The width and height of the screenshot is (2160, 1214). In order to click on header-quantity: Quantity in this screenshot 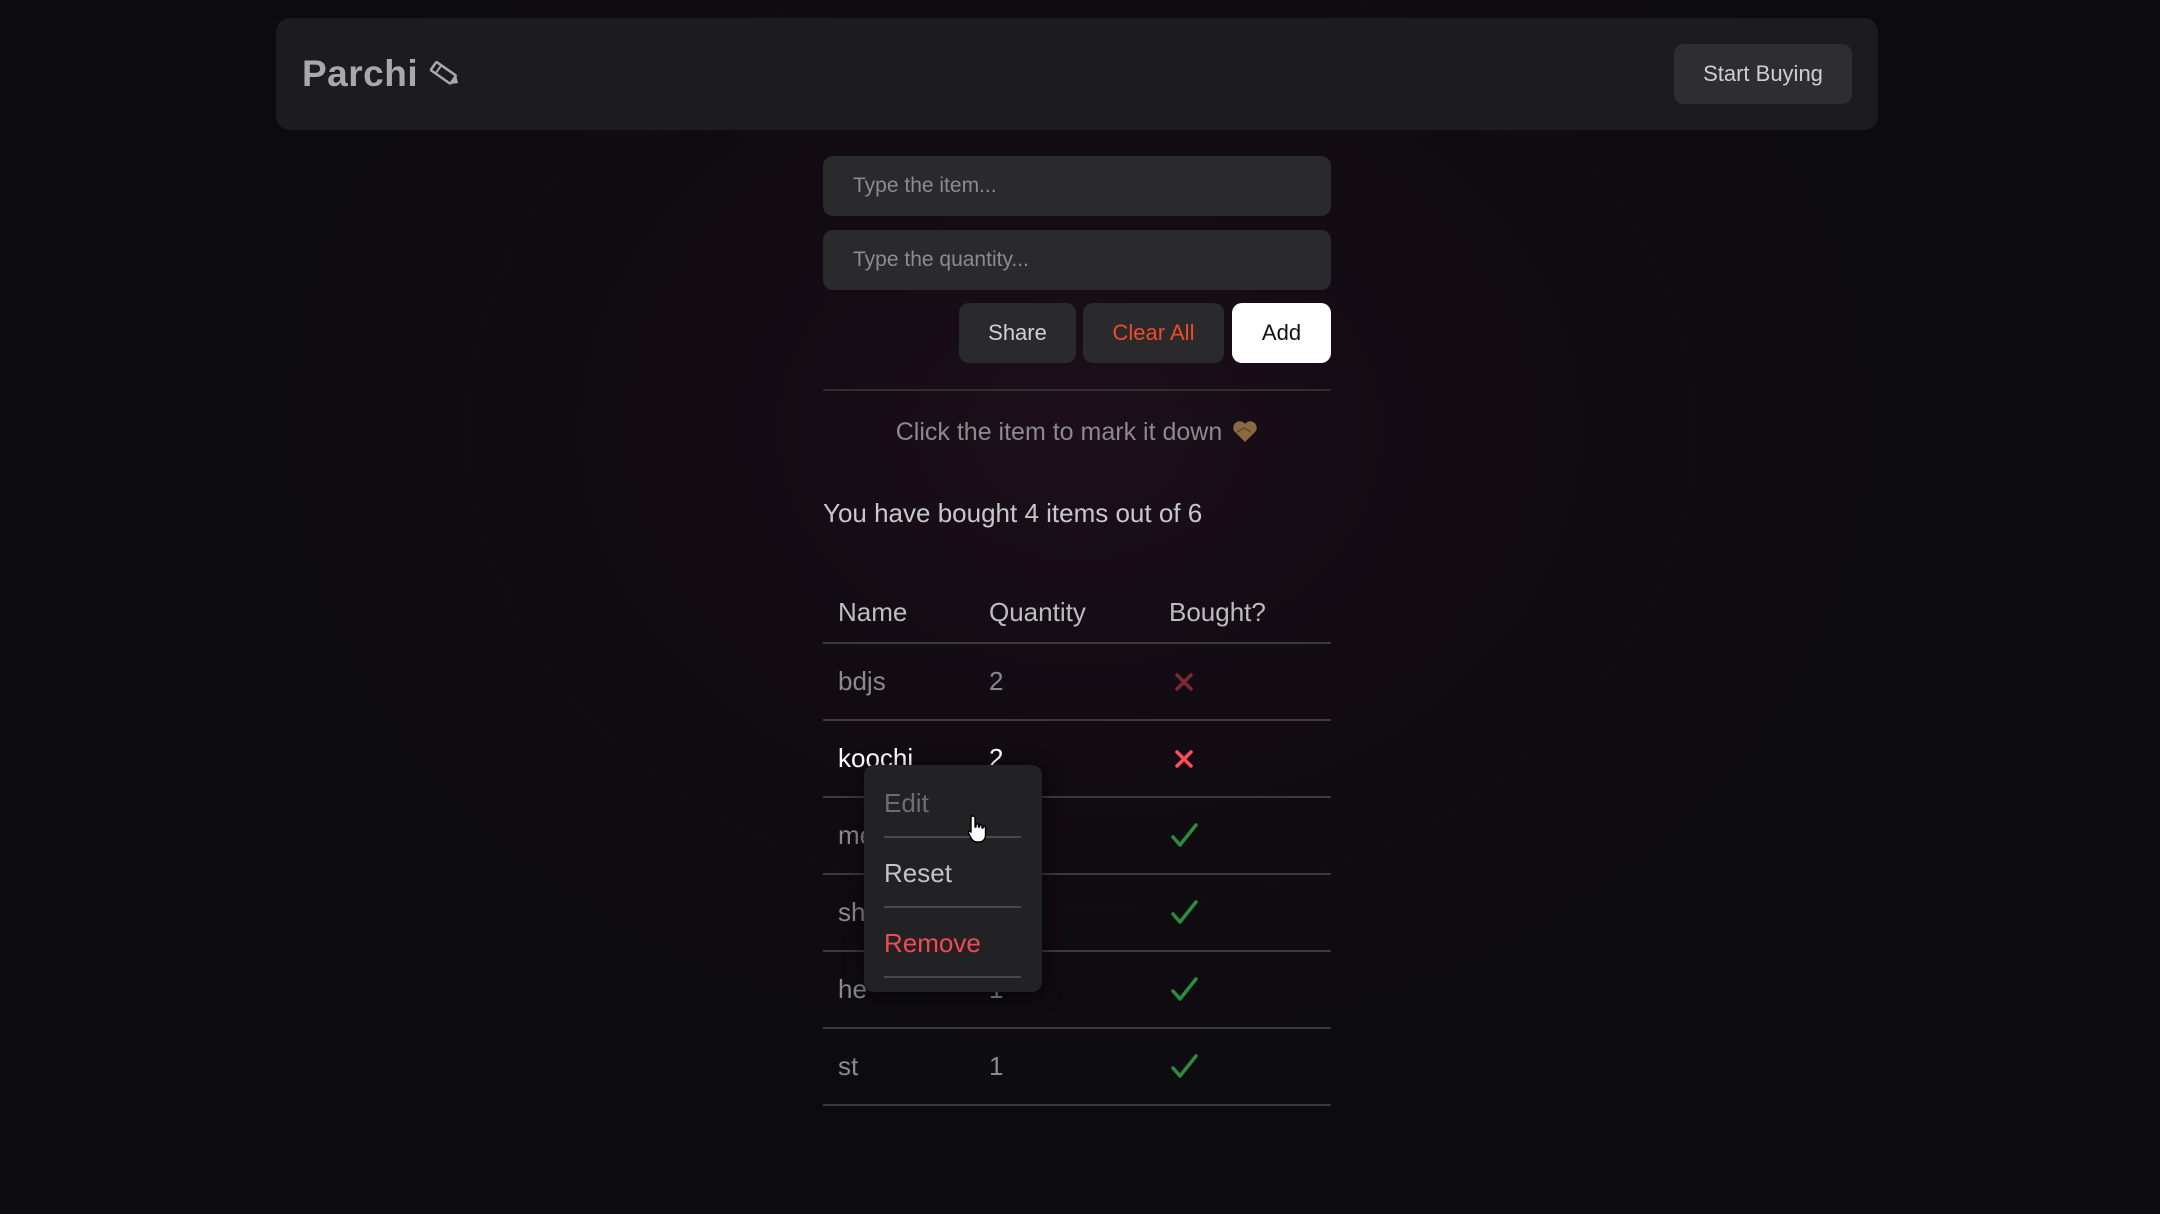, I will do `click(1037, 611)`.